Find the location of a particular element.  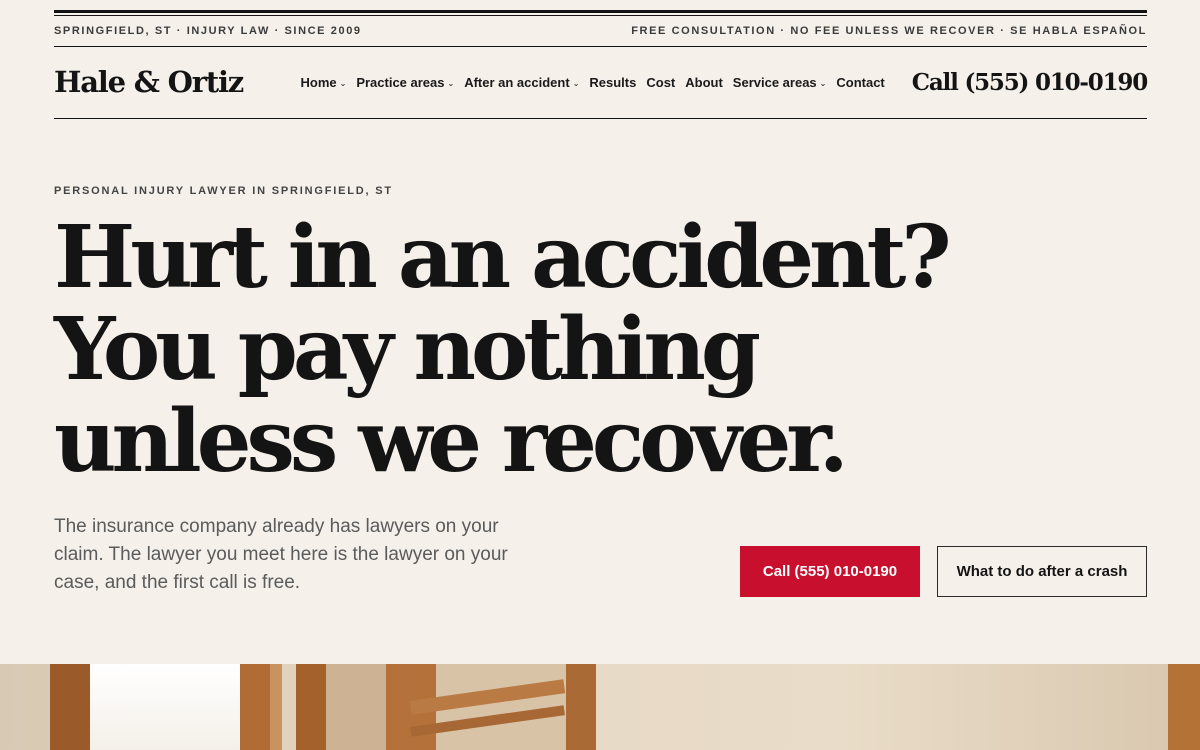

top-rule is located at coordinates (600, 11).